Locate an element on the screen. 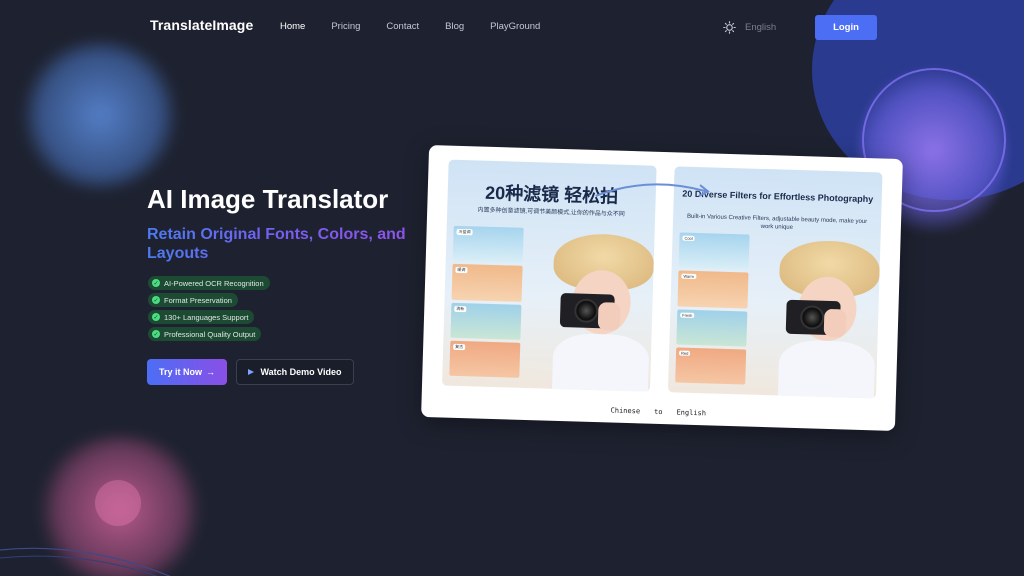 The height and width of the screenshot is (576, 1024). arrow-right-icon: → is located at coordinates (210, 372).